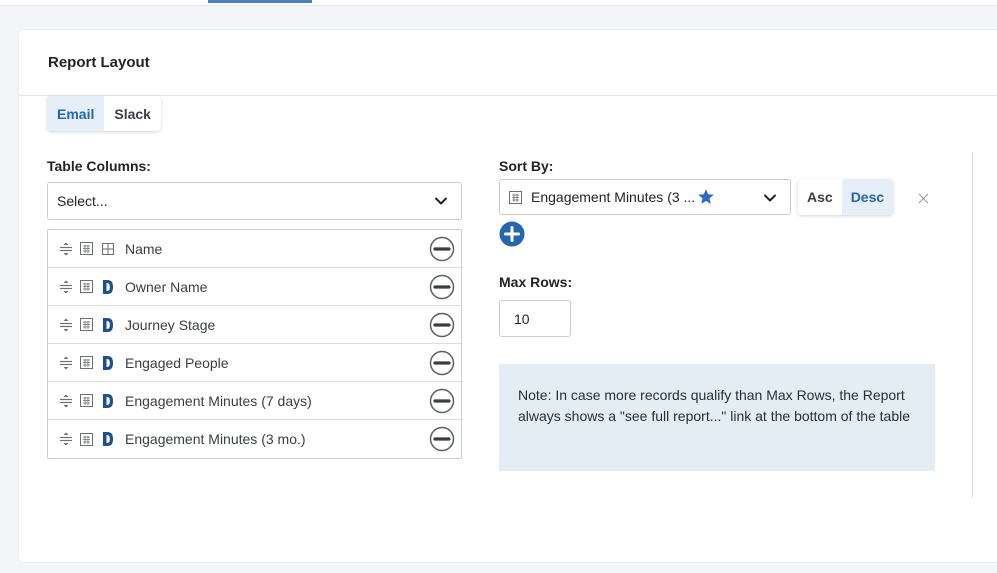  What do you see at coordinates (218, 400) in the screenshot?
I see `column-label: Engagement Minutes (7 days)` at bounding box center [218, 400].